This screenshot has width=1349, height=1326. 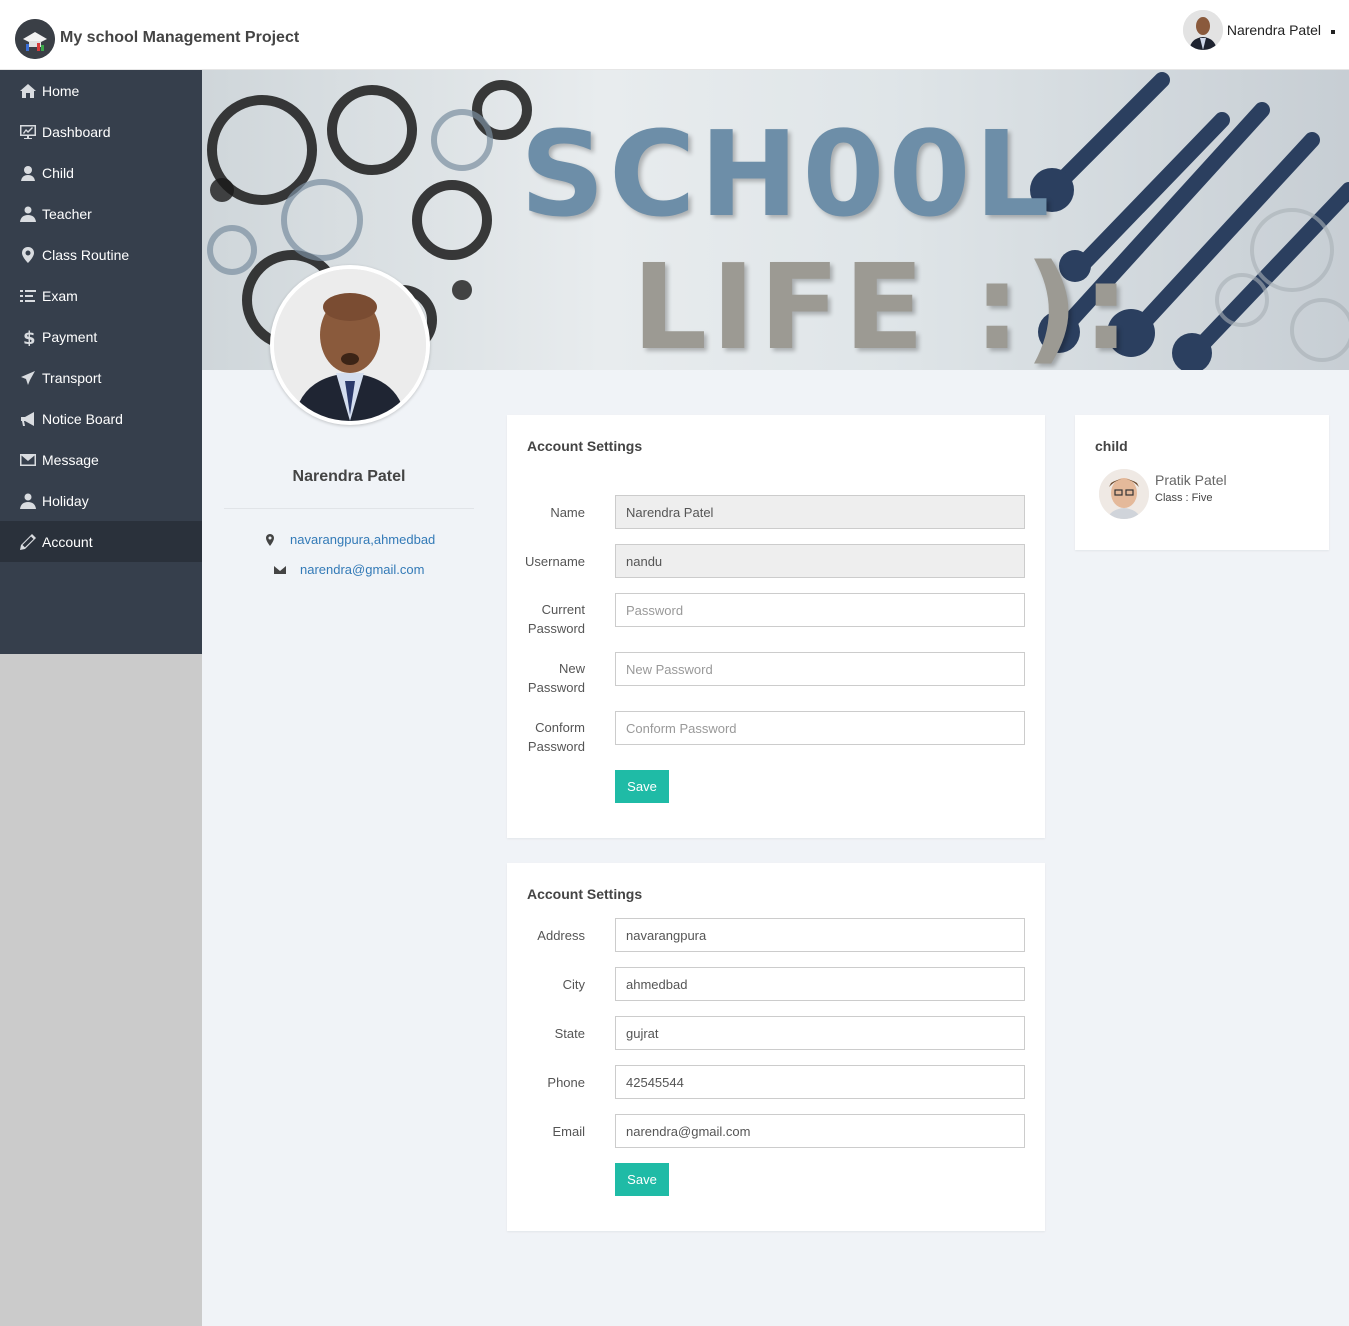 I want to click on name-field, so click(x=820, y=512).